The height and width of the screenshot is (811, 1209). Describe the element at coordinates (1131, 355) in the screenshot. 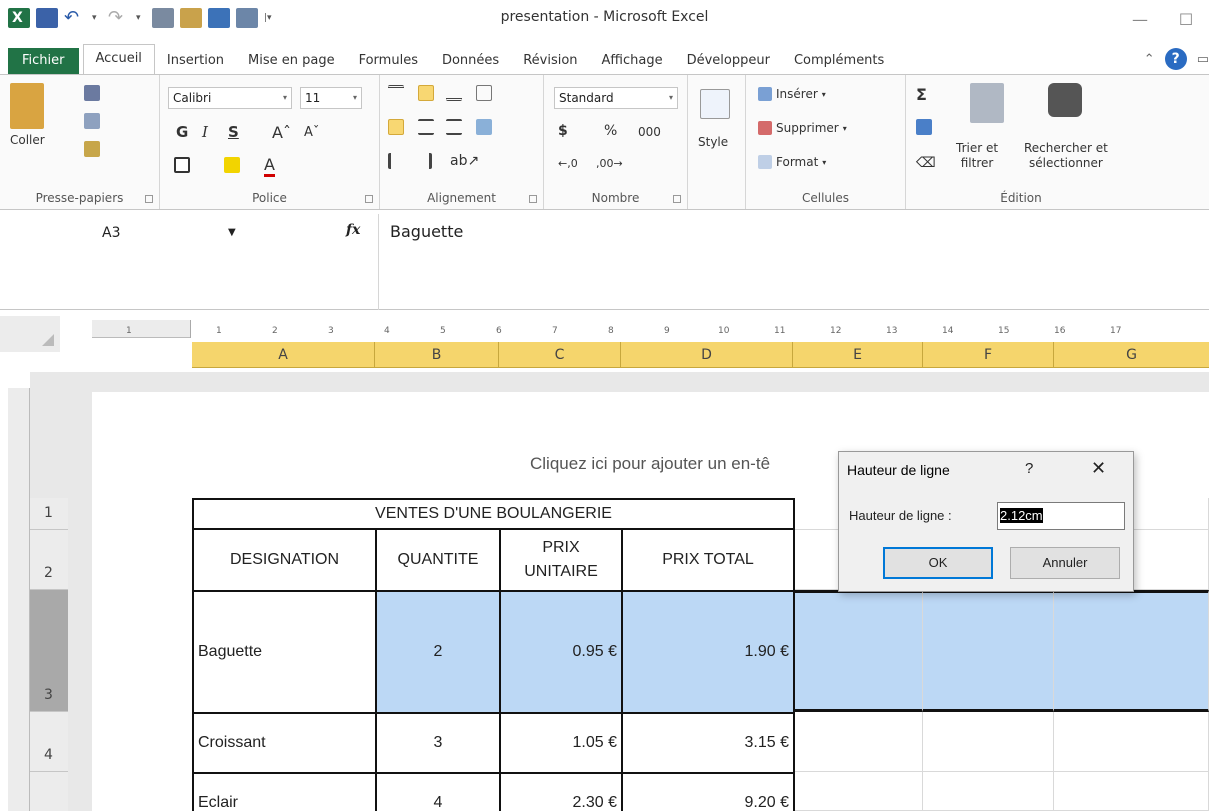

I see `column-header-g: G` at that location.